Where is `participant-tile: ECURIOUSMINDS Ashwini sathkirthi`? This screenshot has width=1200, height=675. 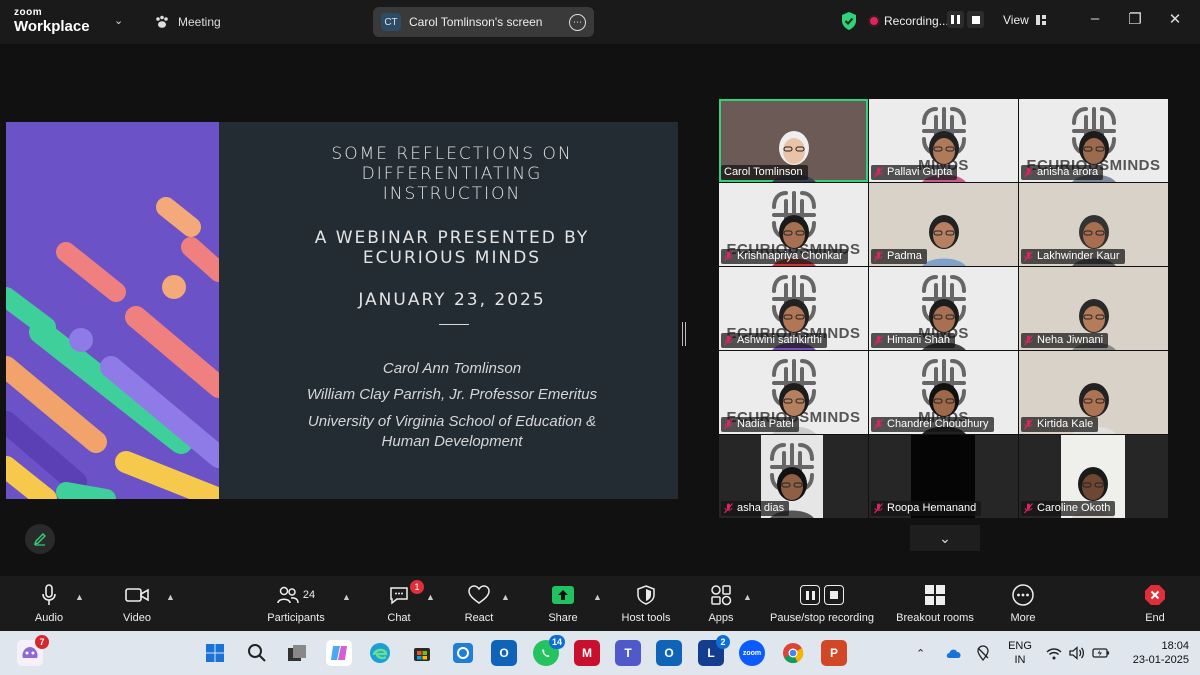
participant-tile: ECURIOUSMINDS Ashwini sathkirthi is located at coordinates (793, 308).